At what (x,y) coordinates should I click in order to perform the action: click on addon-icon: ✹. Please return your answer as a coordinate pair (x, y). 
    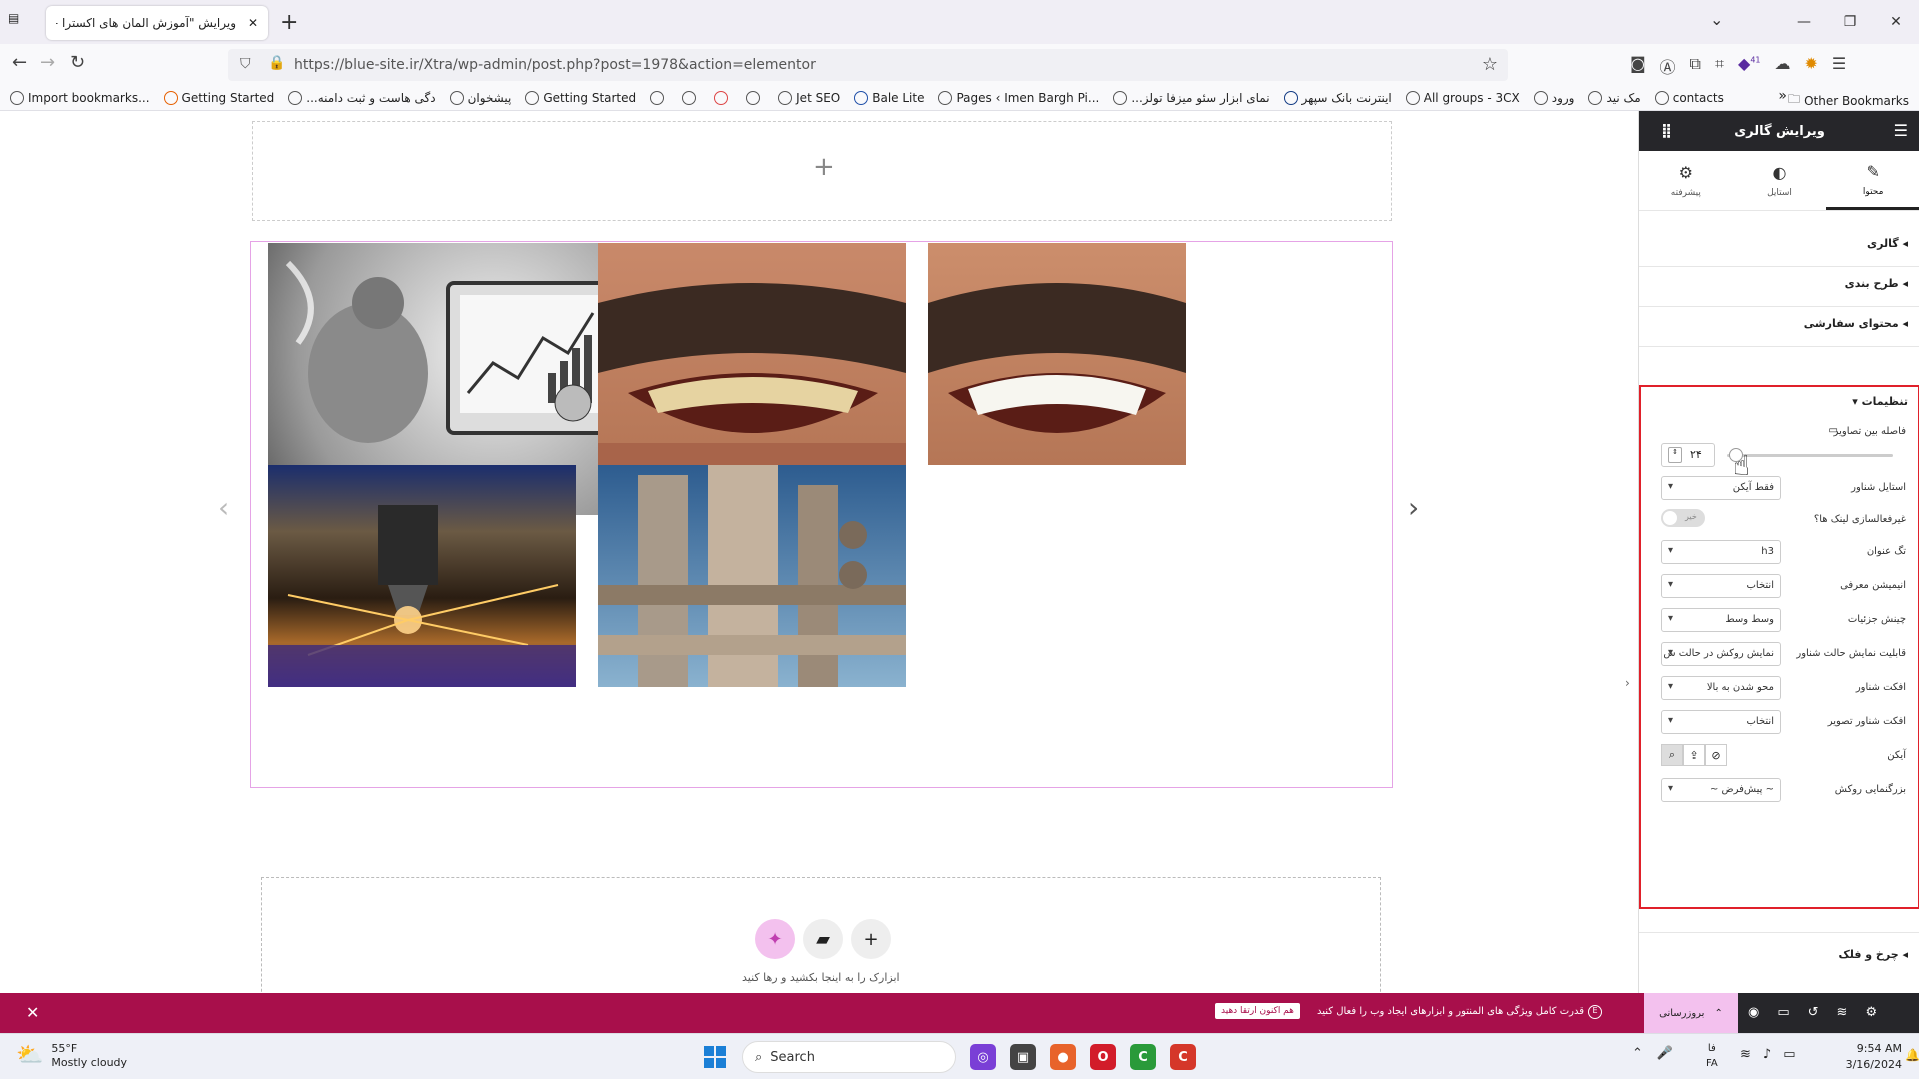
    Looking at the image, I should click on (1811, 66).